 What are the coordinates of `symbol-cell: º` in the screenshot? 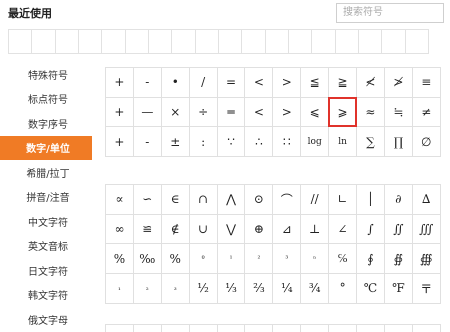 It's located at (203, 259).